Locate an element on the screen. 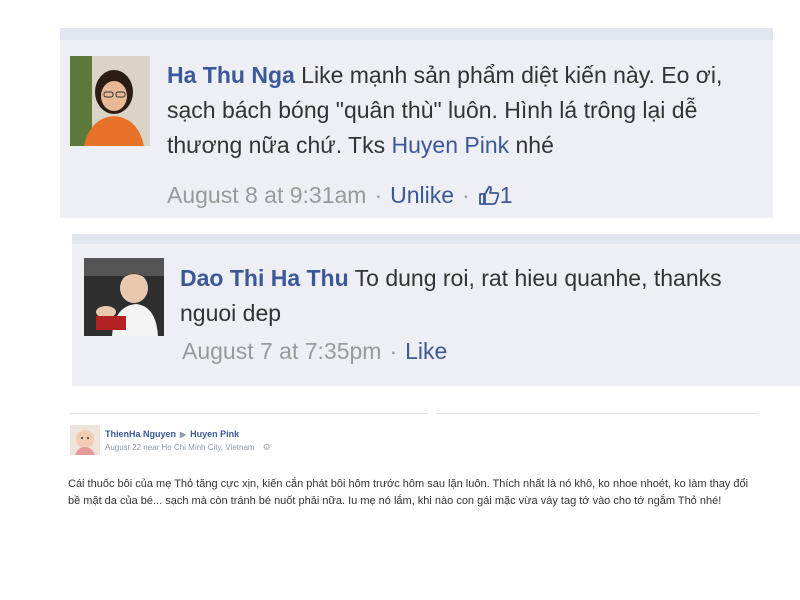 This screenshot has height=600, width=800. comment-meta: August 8 at 9:31am · Unlike · 1 is located at coordinates (340, 196).